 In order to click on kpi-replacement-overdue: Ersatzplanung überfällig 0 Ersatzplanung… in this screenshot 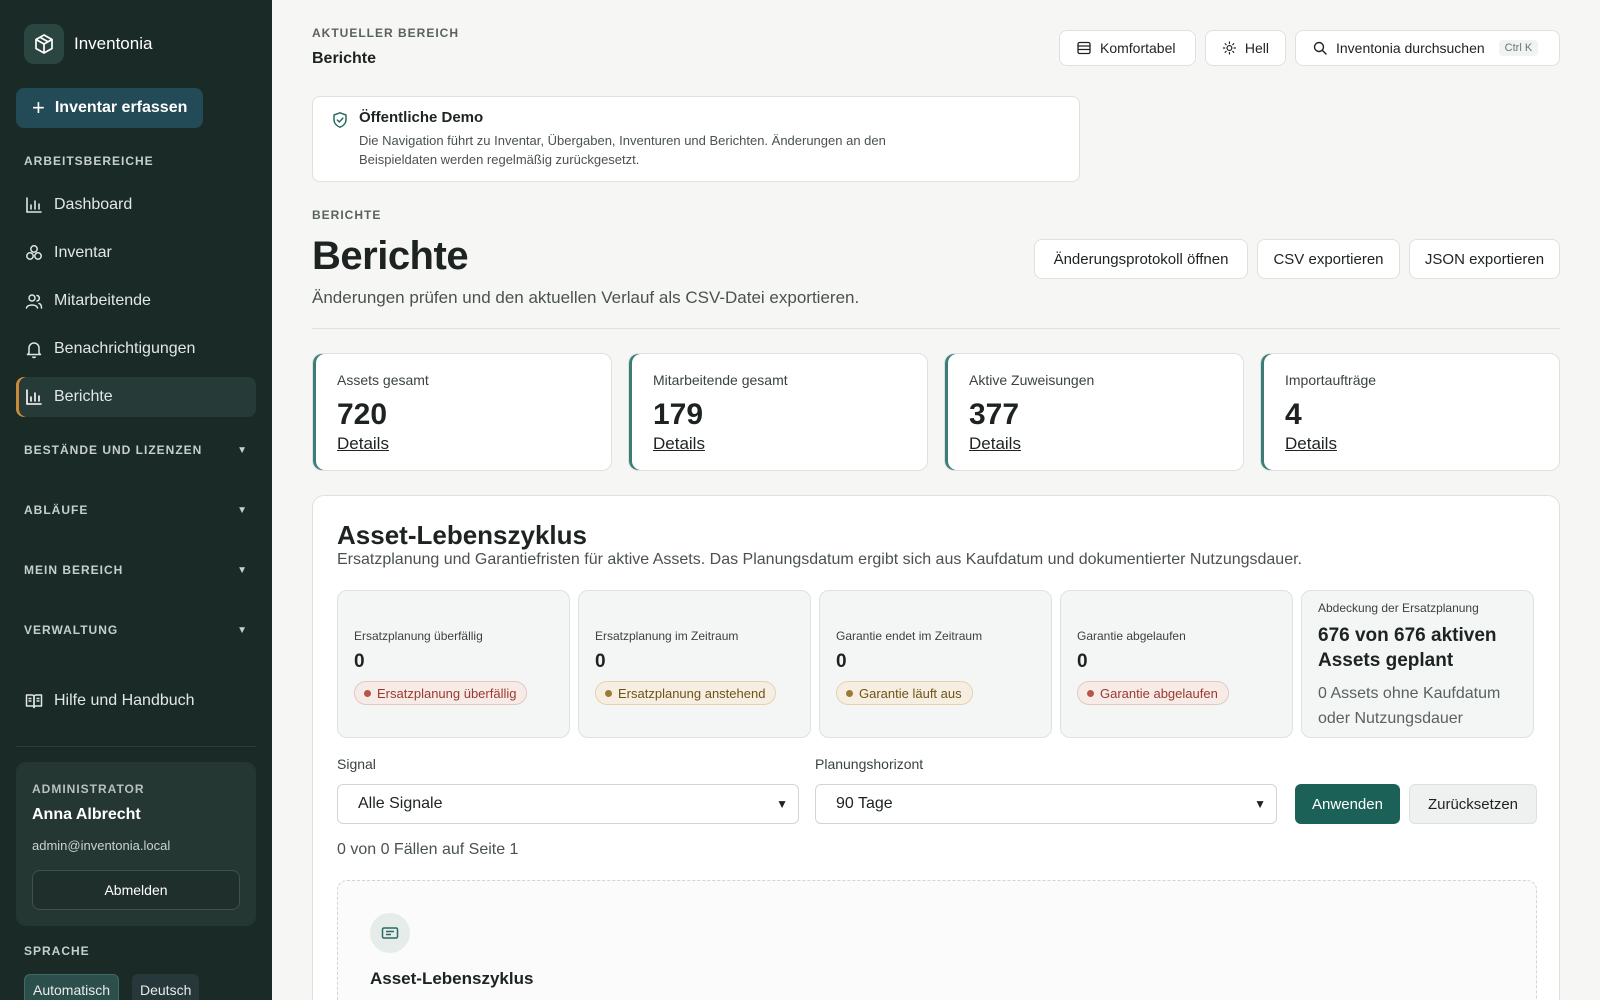, I will do `click(453, 664)`.